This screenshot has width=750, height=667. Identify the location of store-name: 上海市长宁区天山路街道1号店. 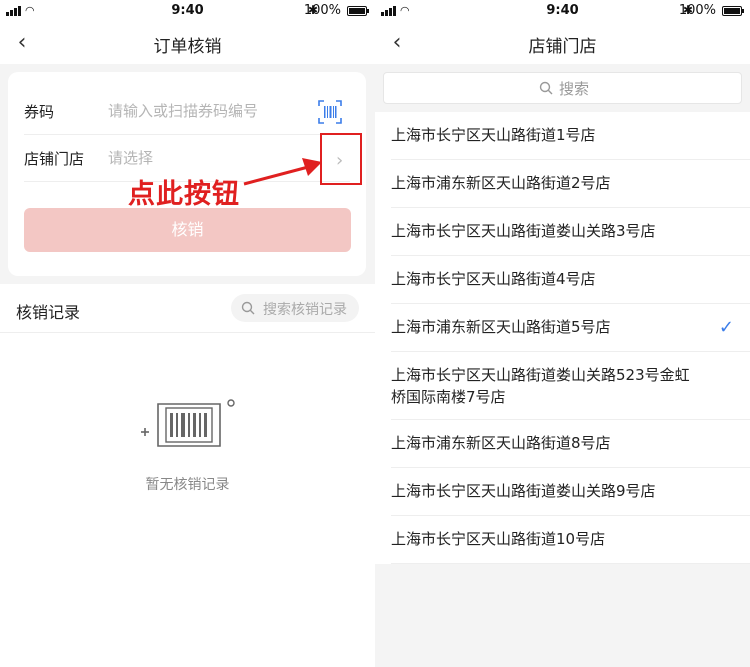
(493, 135).